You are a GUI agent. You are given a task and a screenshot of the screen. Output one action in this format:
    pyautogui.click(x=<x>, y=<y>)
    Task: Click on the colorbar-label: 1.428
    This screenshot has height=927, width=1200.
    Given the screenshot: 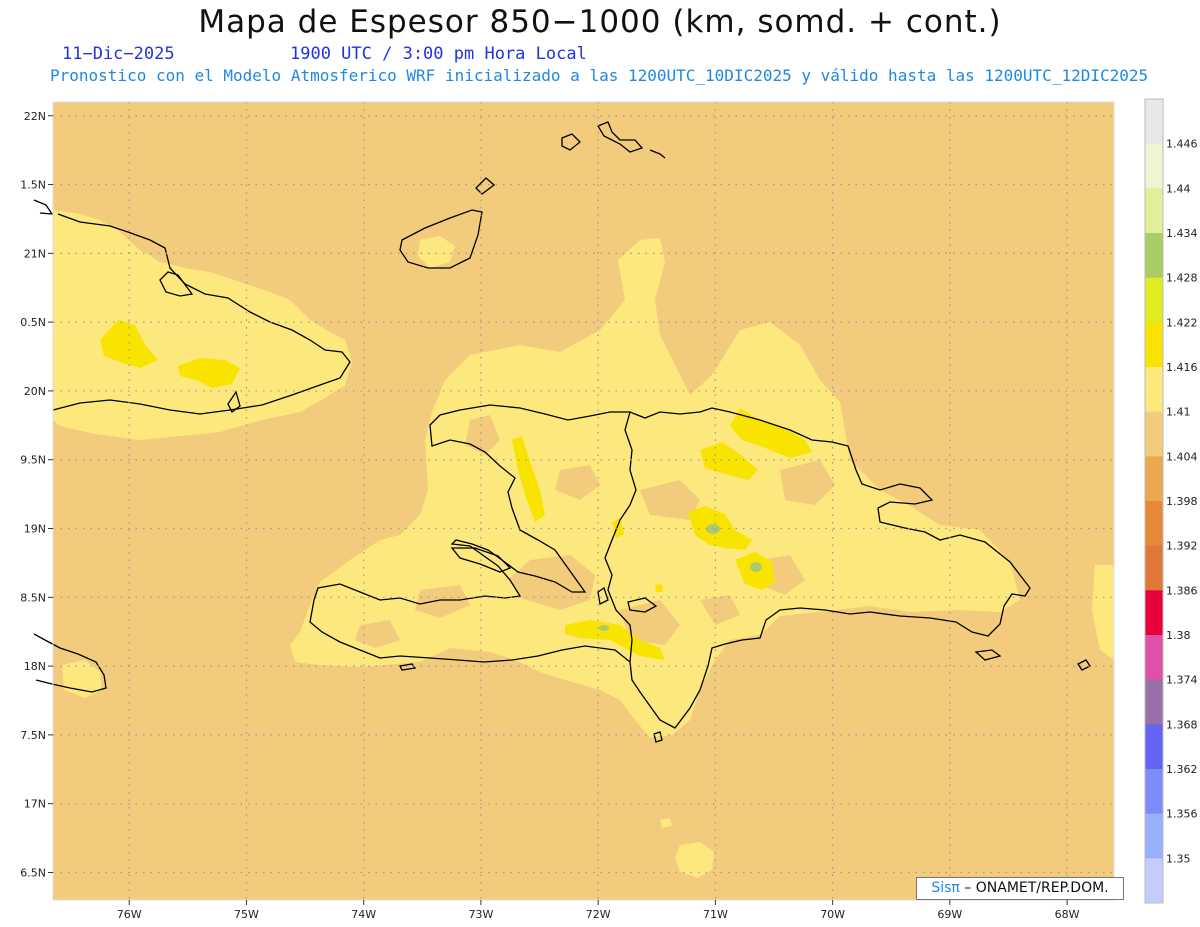 What is the action you would take?
    pyautogui.click(x=1182, y=278)
    